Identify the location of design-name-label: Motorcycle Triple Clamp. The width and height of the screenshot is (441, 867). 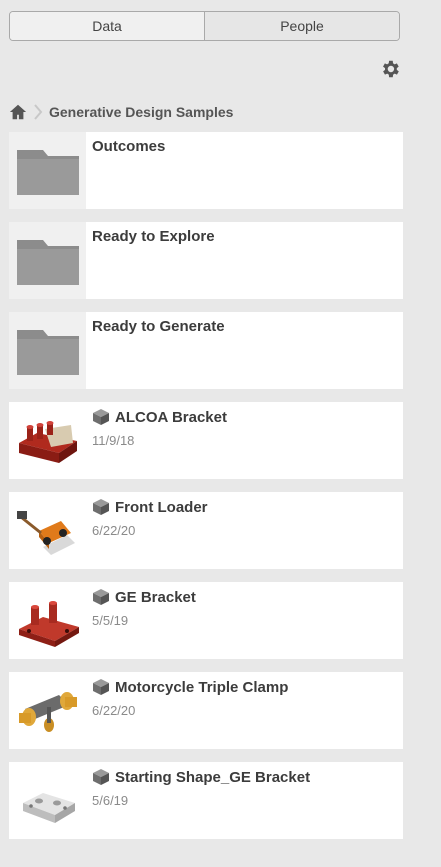
(202, 687).